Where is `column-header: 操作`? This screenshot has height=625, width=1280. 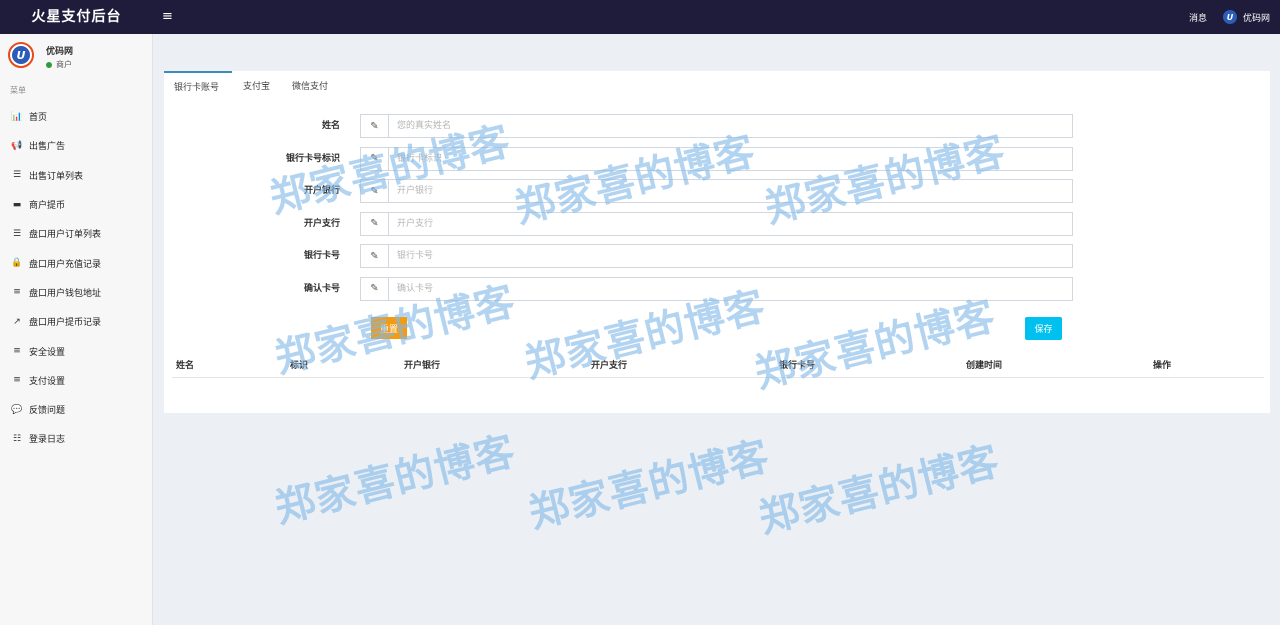 column-header: 操作 is located at coordinates (1162, 366).